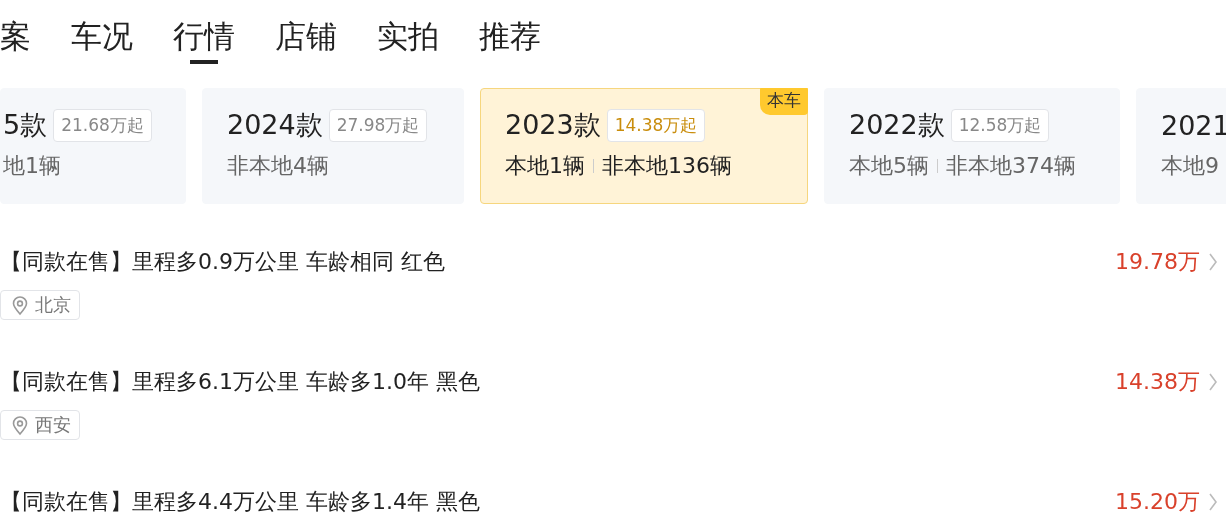 This screenshot has width=1226, height=518. I want to click on tab: 推荐, so click(510, 39).